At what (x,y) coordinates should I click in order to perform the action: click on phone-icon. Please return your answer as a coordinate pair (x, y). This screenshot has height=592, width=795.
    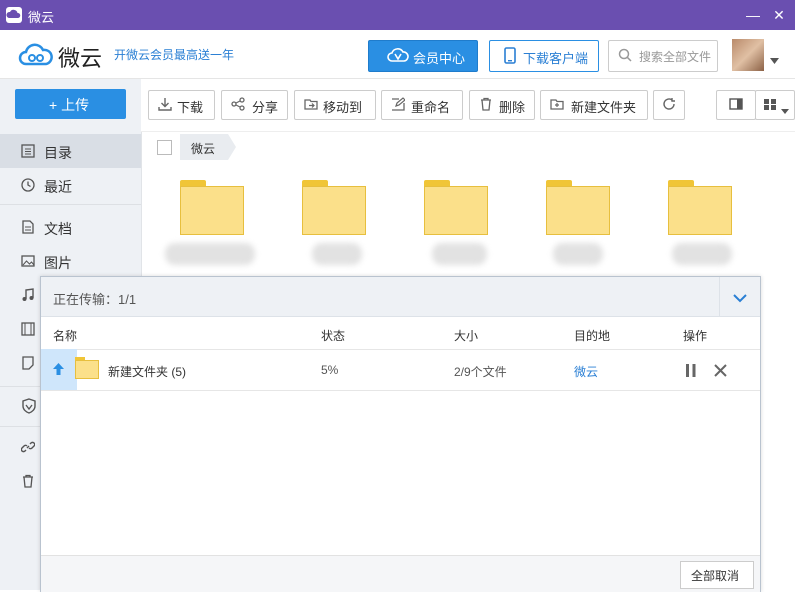
    Looking at the image, I should click on (510, 57).